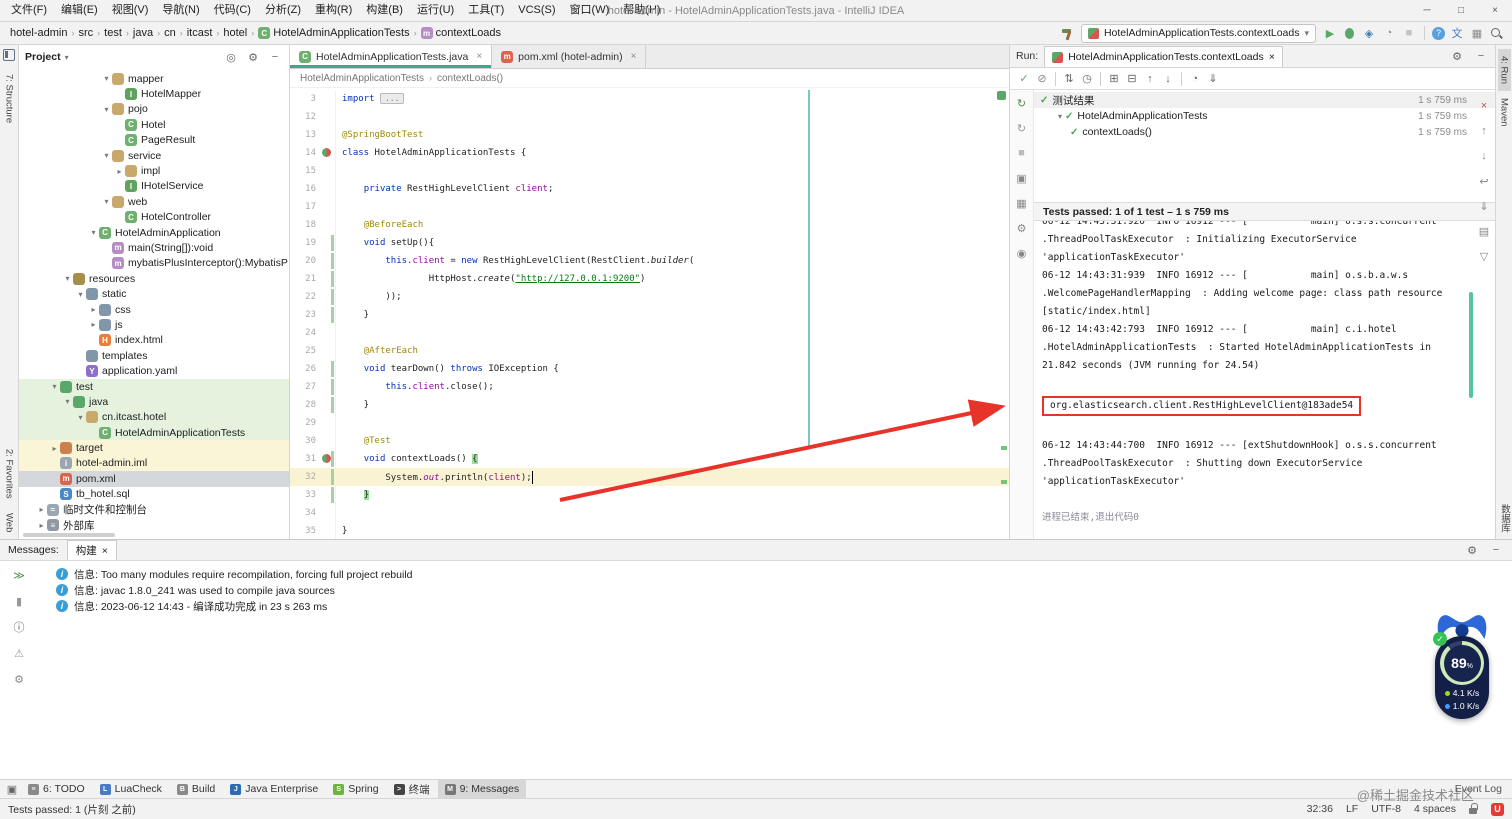 This screenshot has width=1512, height=819. Describe the element at coordinates (1484, 181) in the screenshot. I see `soft-wrap-icon: ↩` at that location.